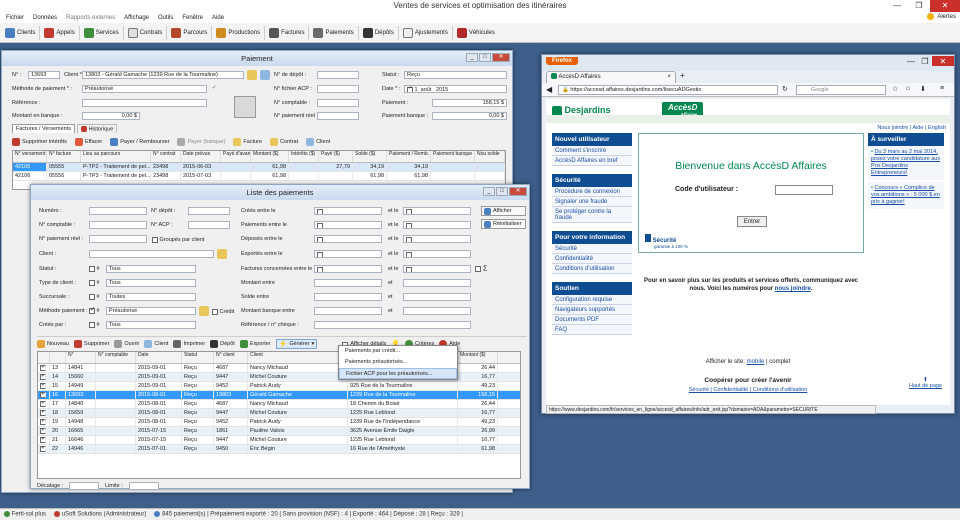  What do you see at coordinates (151, 283) in the screenshot?
I see `type-client-select: Tous` at bounding box center [151, 283].